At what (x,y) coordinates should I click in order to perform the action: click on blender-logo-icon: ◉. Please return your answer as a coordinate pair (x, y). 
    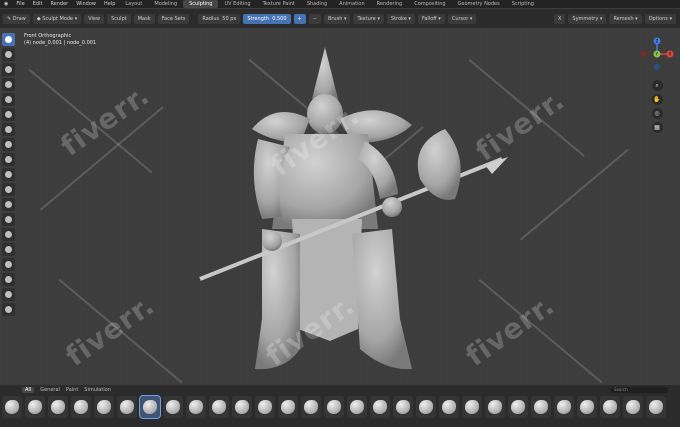
    Looking at the image, I should click on (6, 4).